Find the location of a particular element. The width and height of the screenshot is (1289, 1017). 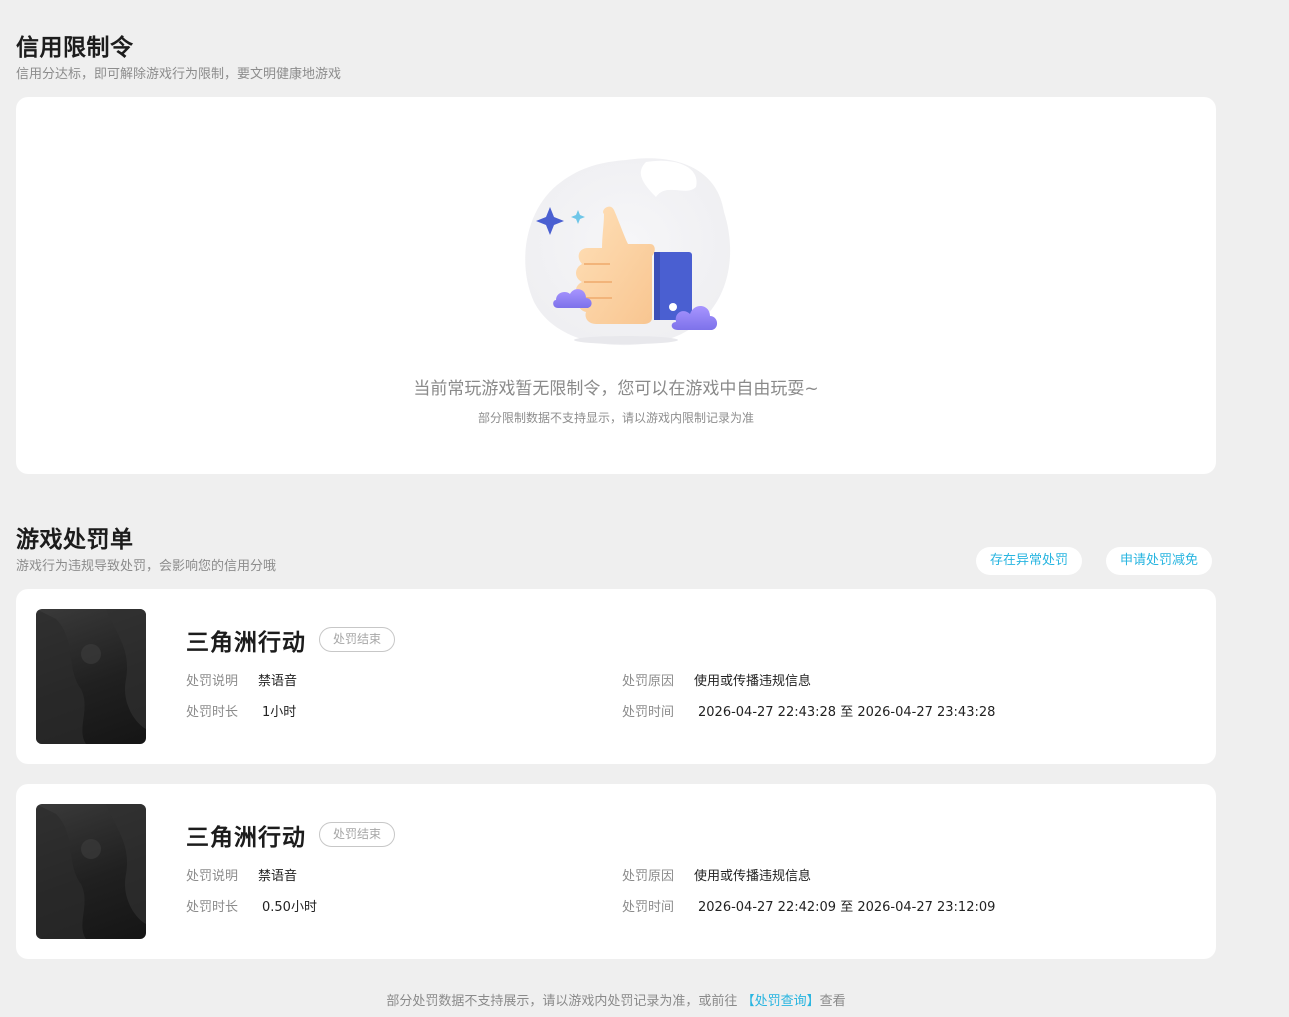

empty-state-note: 部分限制数据不支持显示，请以游戏内限制记录为准 is located at coordinates (615, 418).